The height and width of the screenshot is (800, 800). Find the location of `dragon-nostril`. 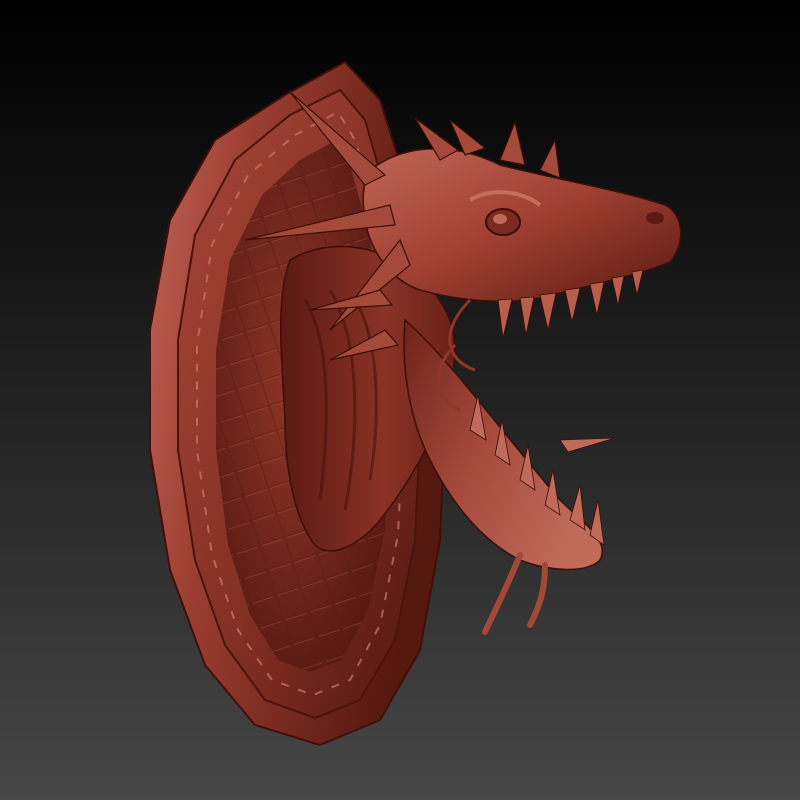

dragon-nostril is located at coordinates (655, 218).